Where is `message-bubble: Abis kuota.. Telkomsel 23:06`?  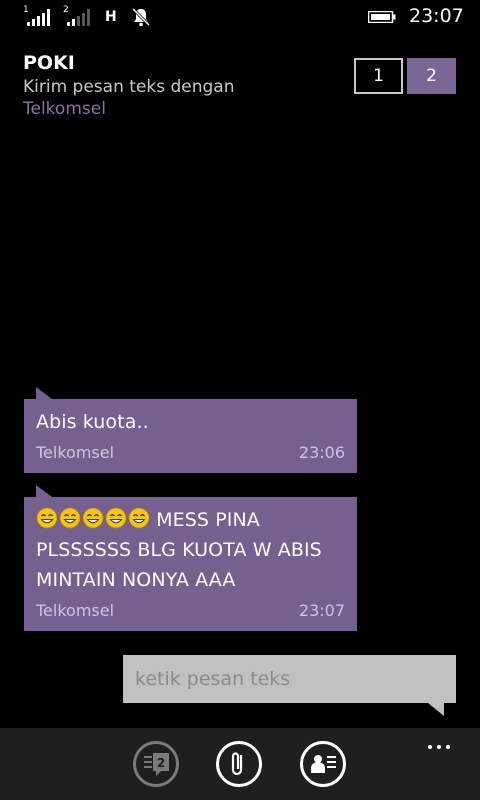 message-bubble: Abis kuota.. Telkomsel 23:06 is located at coordinates (190, 430).